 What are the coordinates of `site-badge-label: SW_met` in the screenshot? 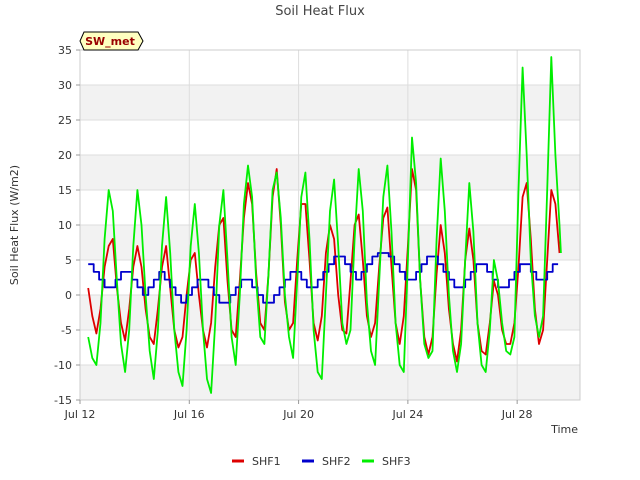 It's located at (110, 41).